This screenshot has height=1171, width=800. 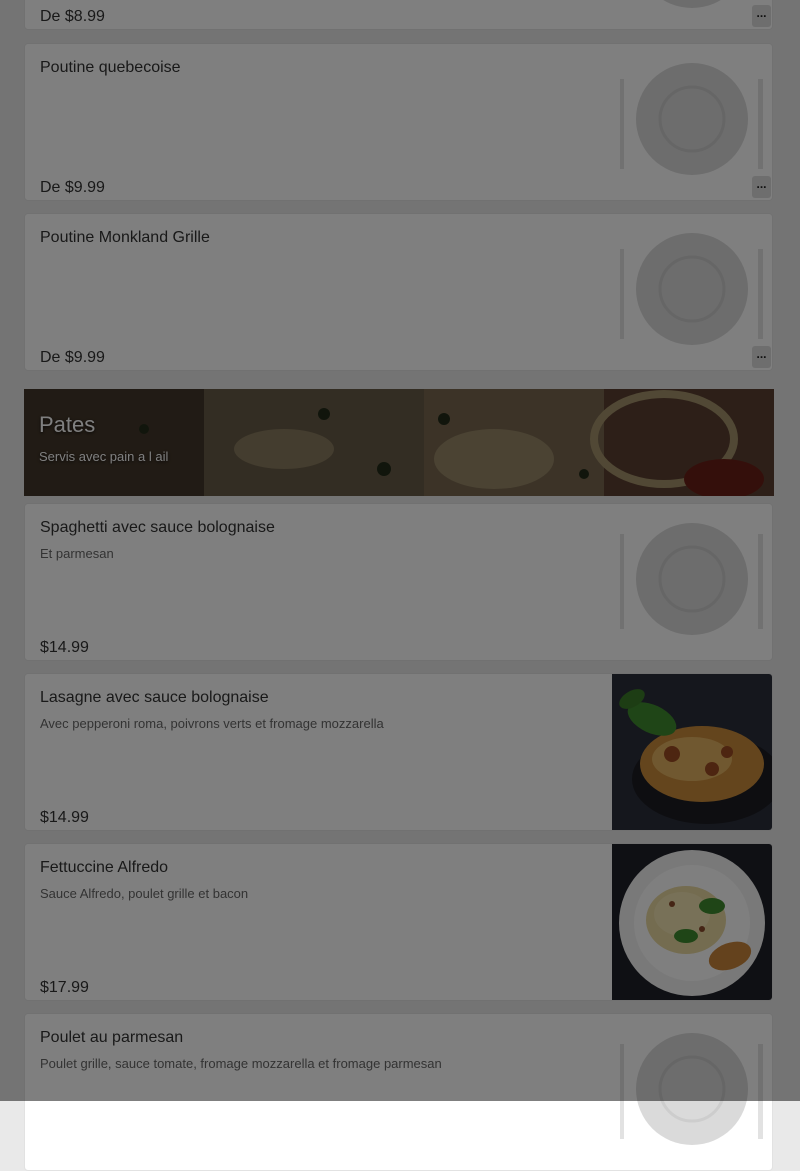 I want to click on section-subtitle: Servis avec pain a l ail, so click(x=104, y=456).